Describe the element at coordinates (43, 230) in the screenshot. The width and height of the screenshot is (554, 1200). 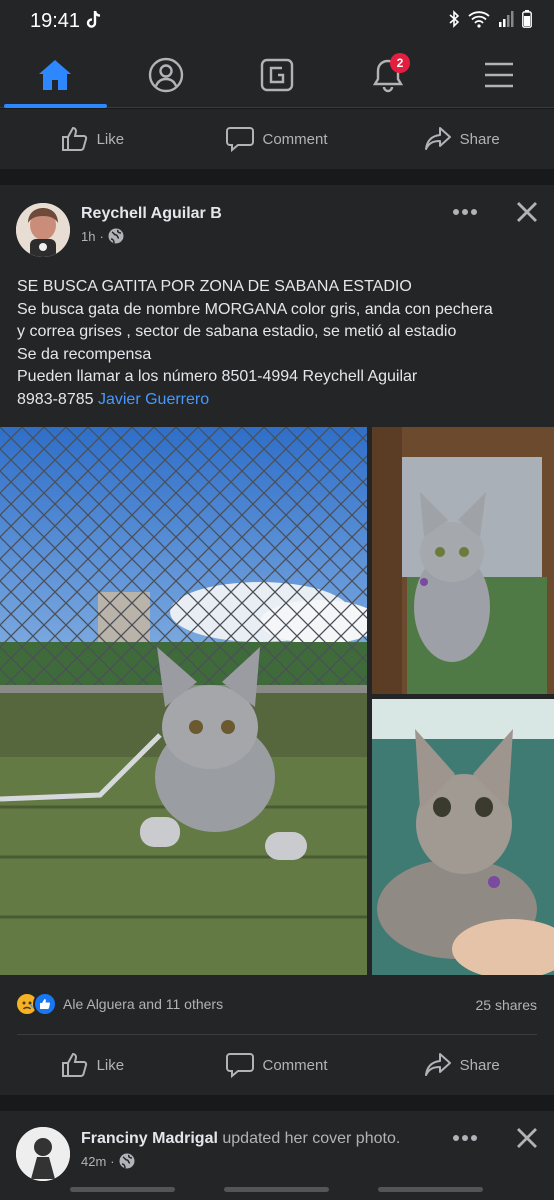
I see `author-avatar` at that location.